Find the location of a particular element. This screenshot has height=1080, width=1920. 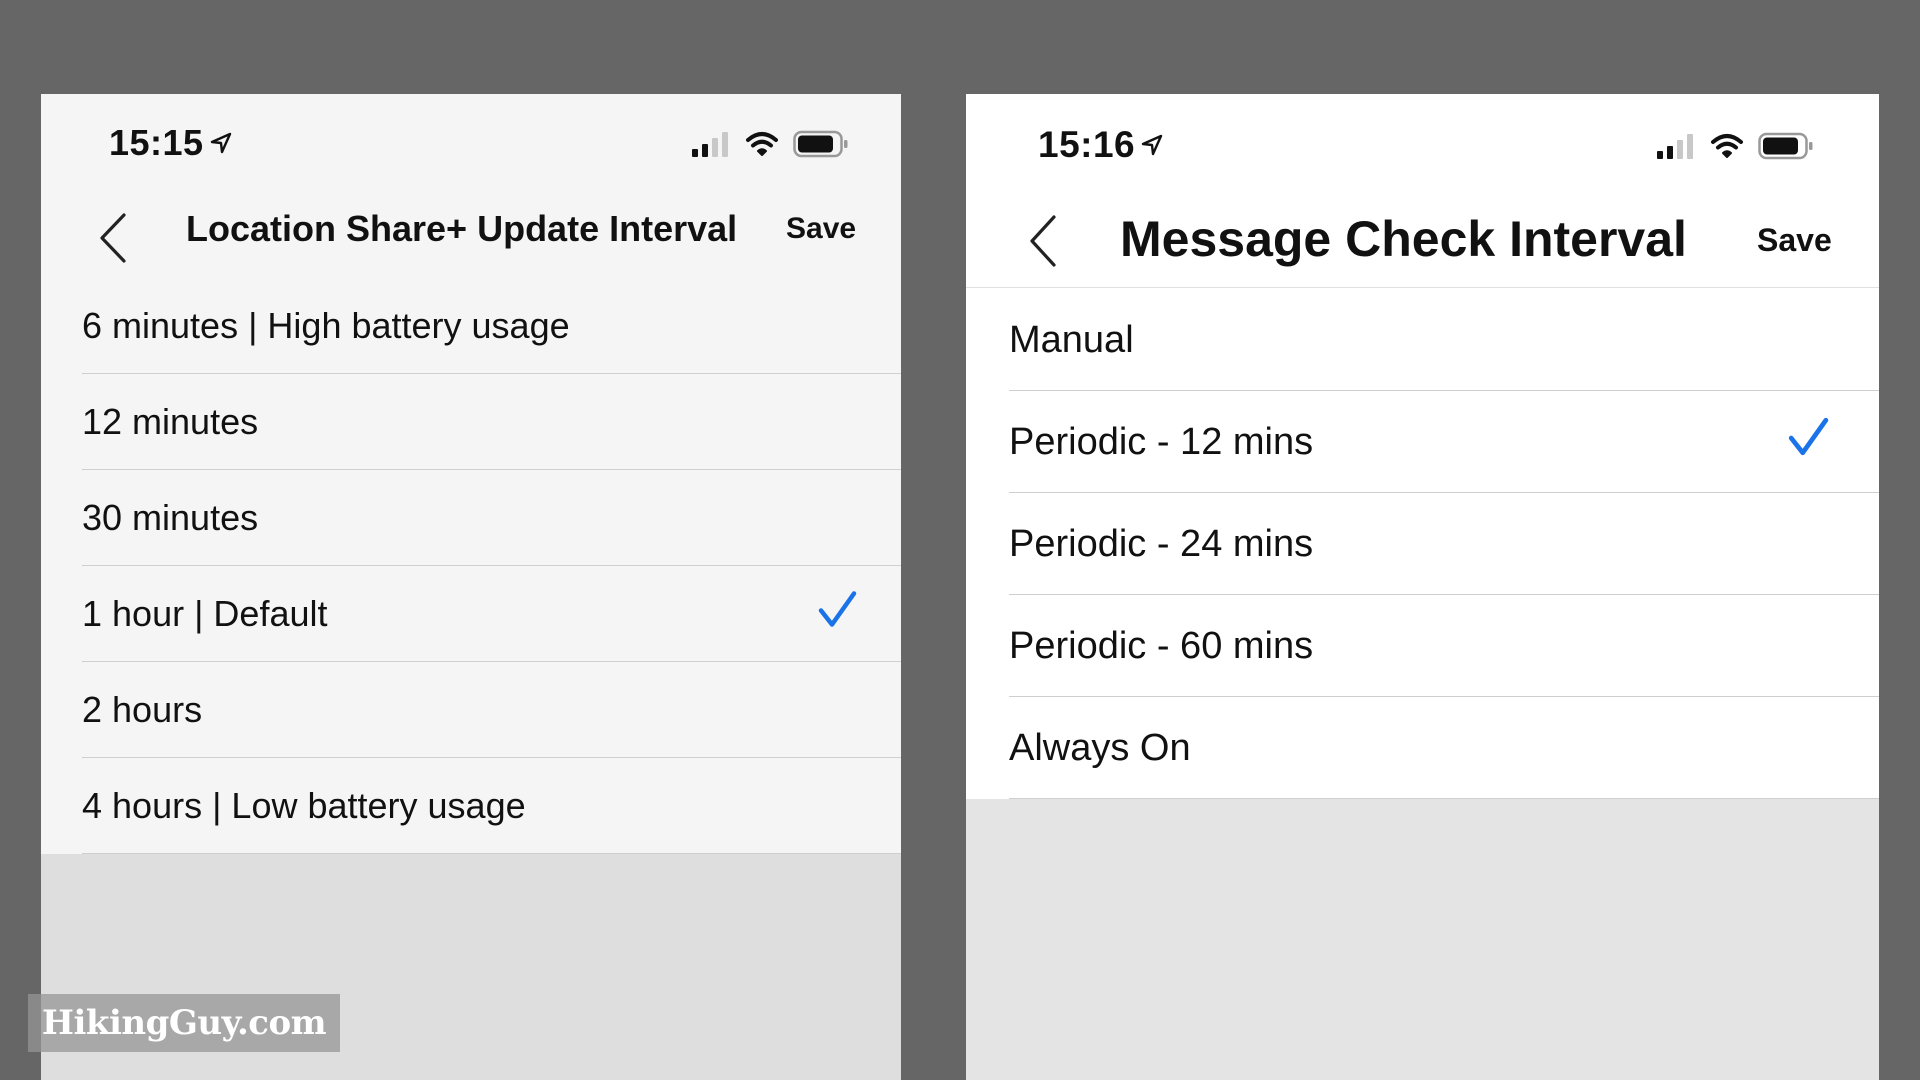

option-label: 6 minutes | High battery usage is located at coordinates (326, 325).